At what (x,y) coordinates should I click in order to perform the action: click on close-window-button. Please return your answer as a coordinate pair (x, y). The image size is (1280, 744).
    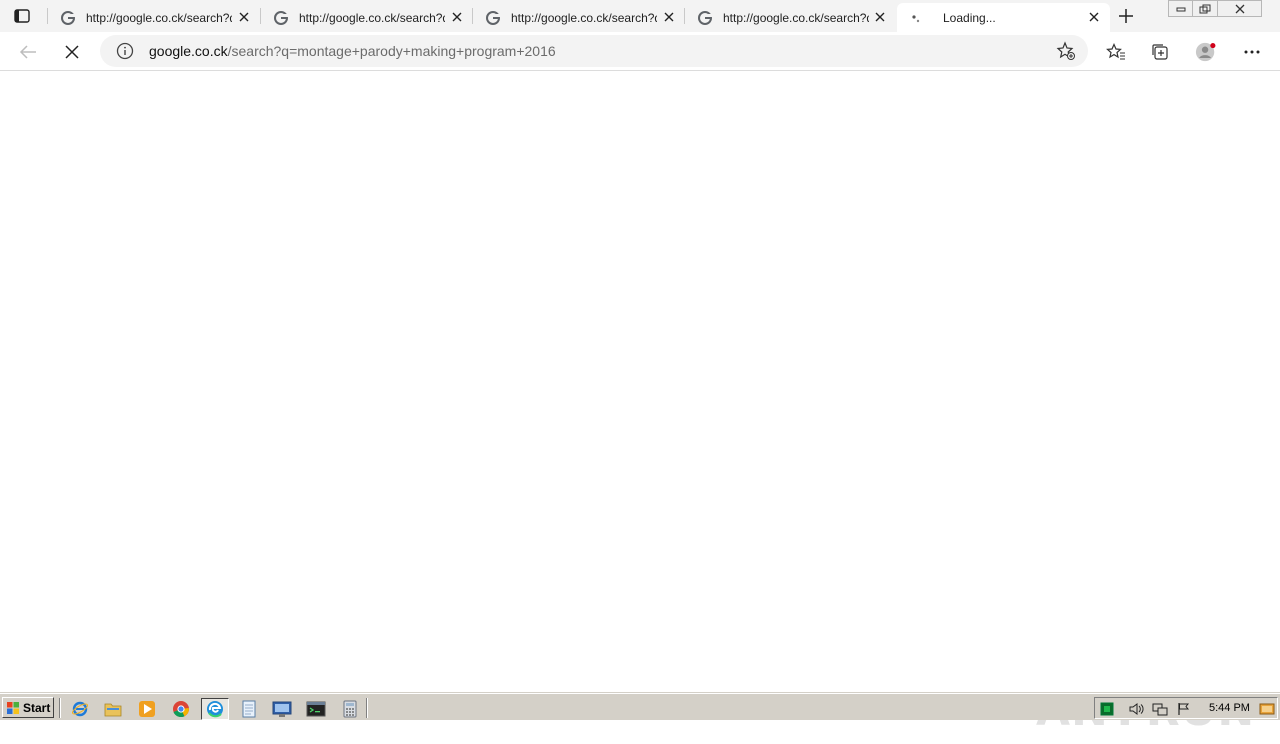
    Looking at the image, I should click on (1240, 8).